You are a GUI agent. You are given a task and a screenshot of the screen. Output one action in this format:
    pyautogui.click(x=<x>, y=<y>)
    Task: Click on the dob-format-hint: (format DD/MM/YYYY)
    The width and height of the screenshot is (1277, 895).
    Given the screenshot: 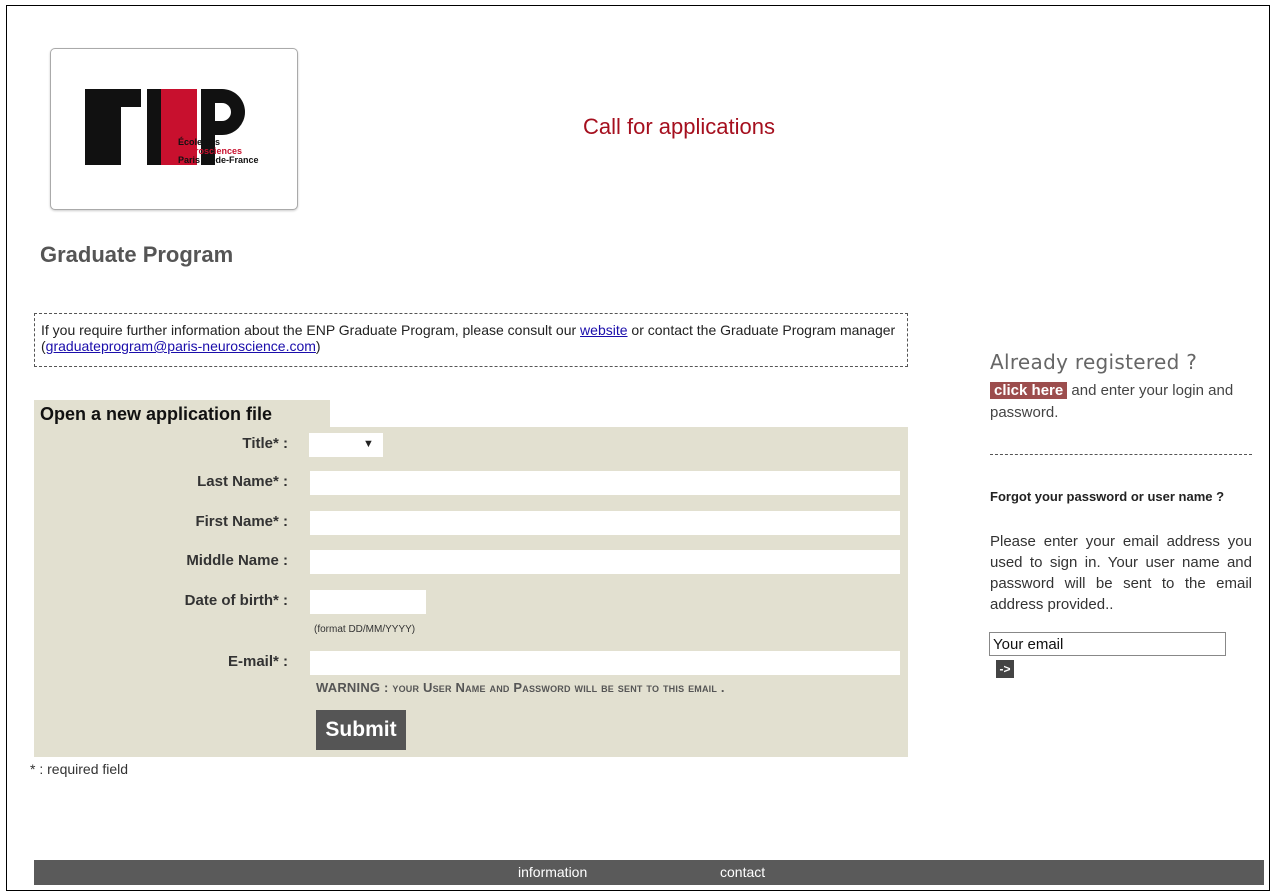 What is the action you would take?
    pyautogui.click(x=365, y=629)
    